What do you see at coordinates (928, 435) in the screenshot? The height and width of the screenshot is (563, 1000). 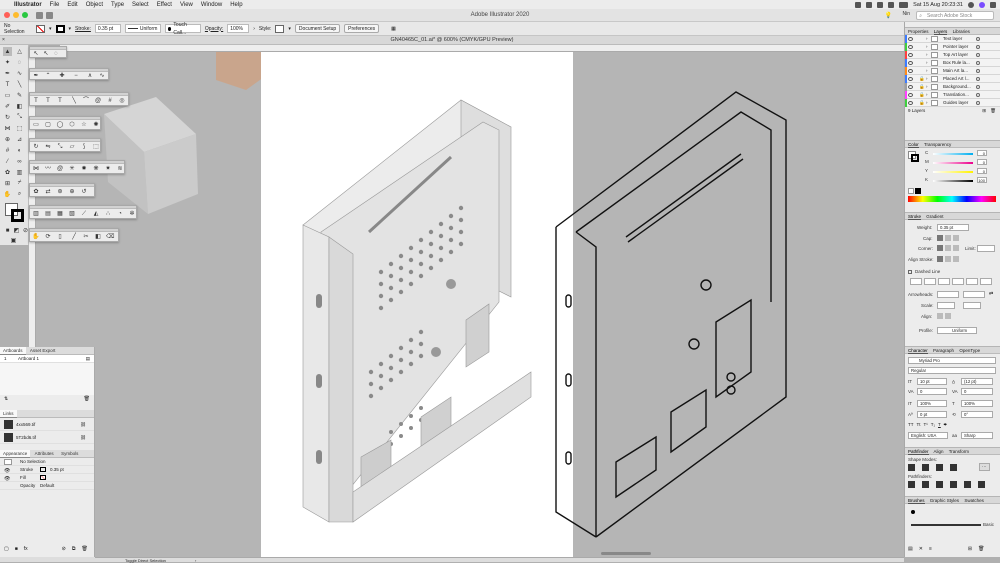 I see `language-select: English: USA` at bounding box center [928, 435].